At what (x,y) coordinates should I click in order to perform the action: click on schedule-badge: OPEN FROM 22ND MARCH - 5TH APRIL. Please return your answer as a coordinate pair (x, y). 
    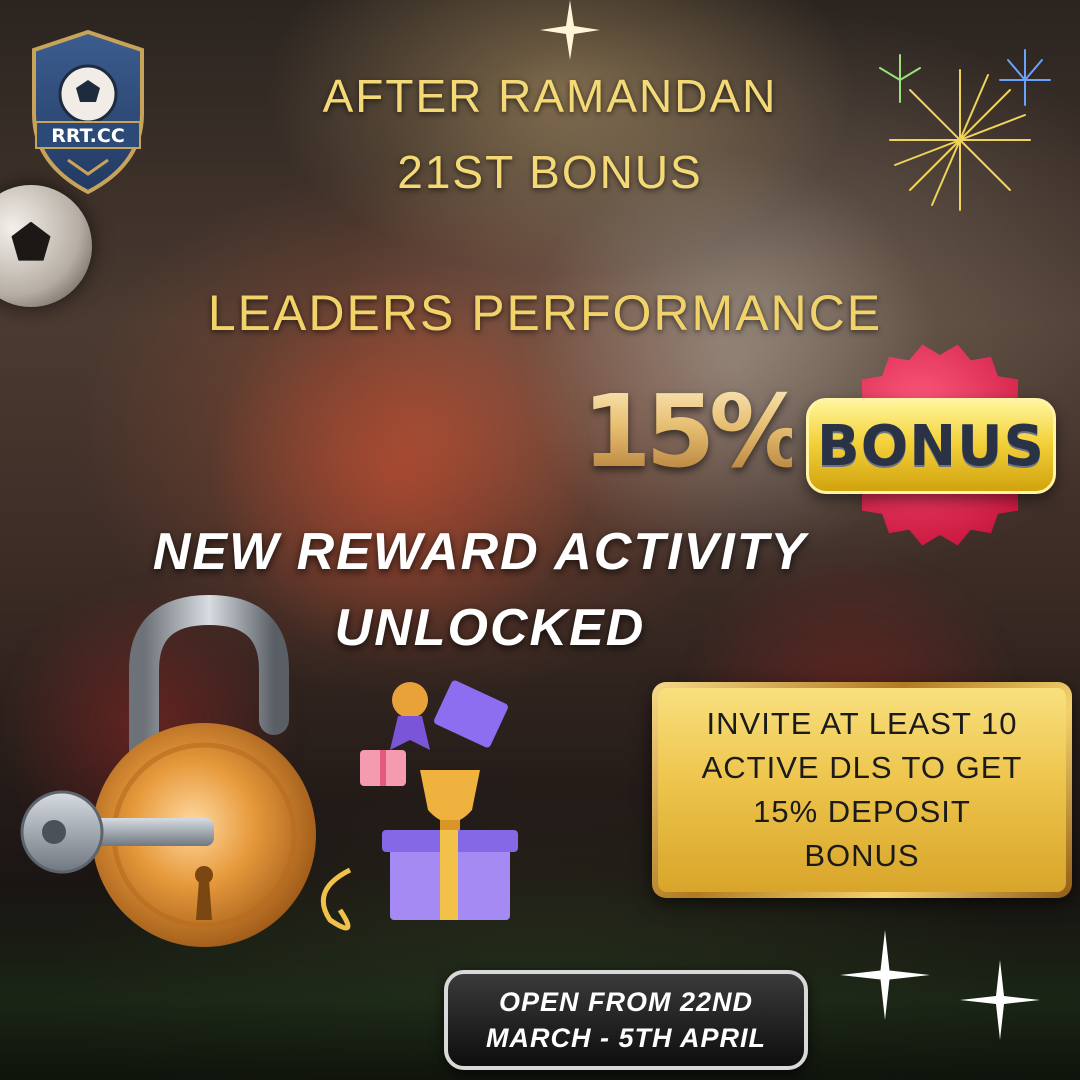
    Looking at the image, I should click on (626, 1020).